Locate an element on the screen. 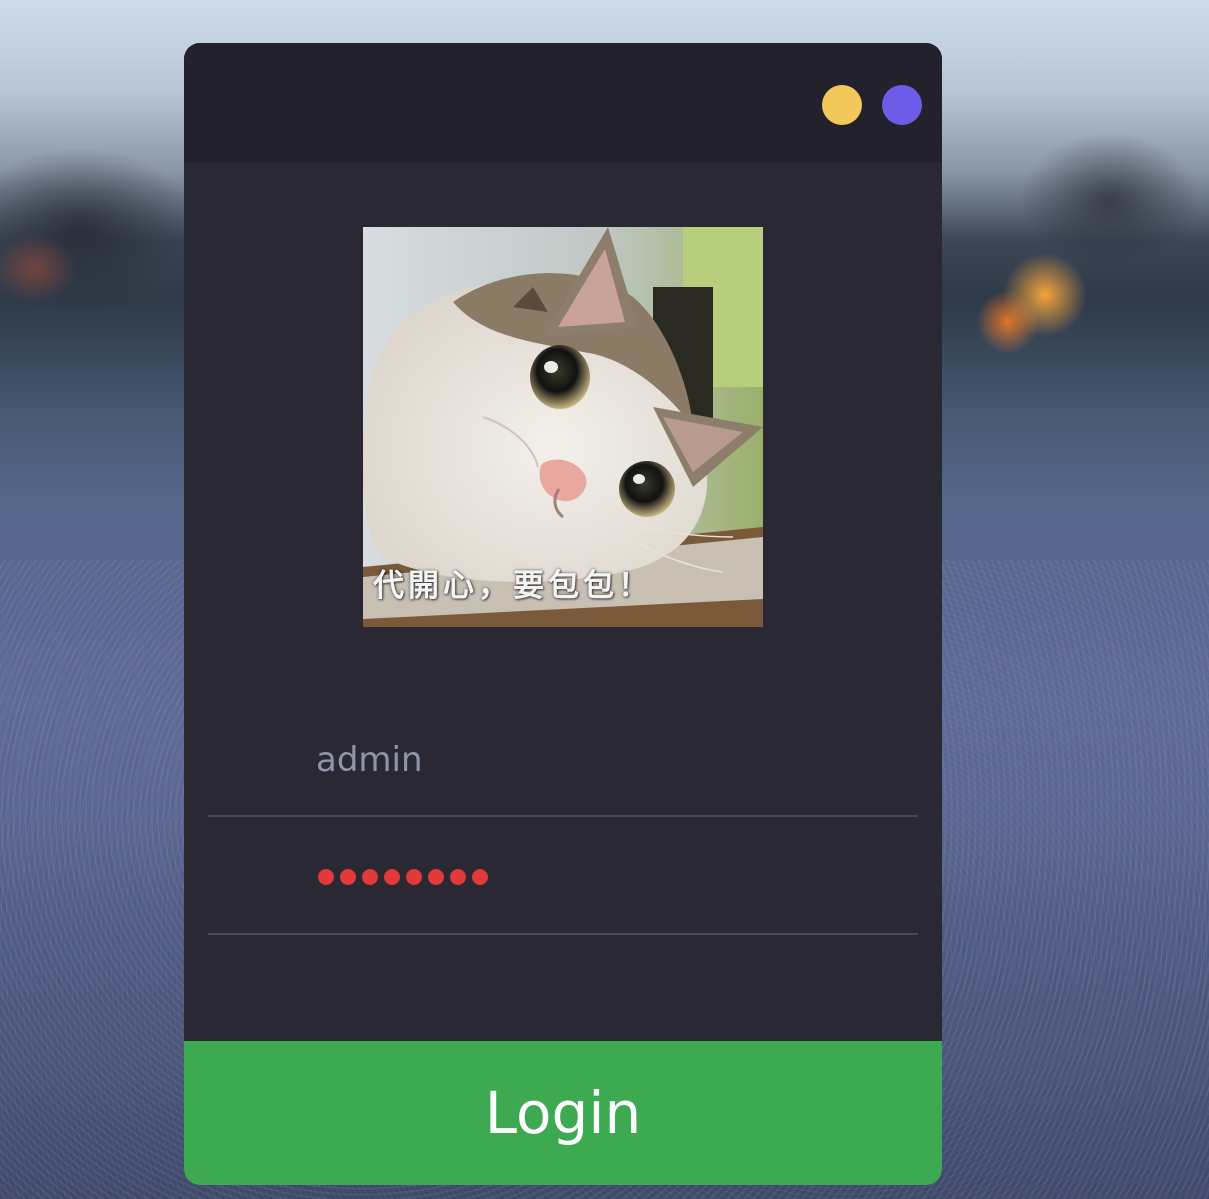  window-titlebar is located at coordinates (563, 103).